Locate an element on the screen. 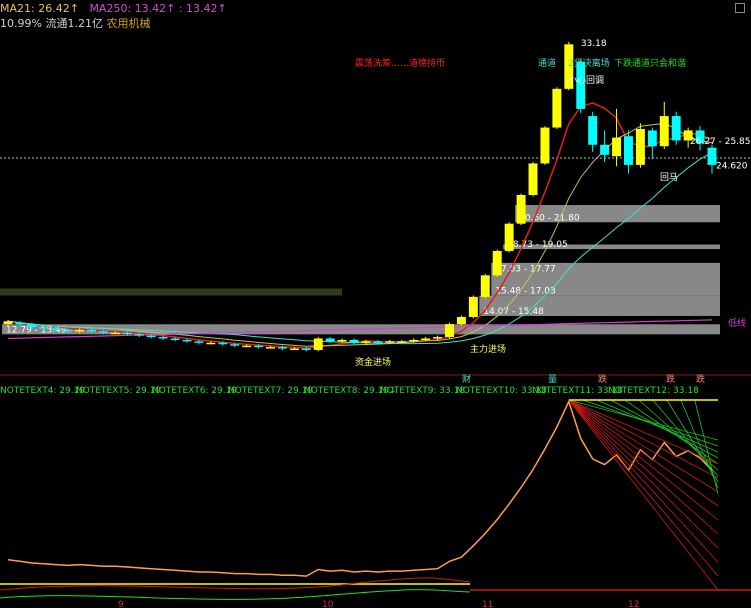 This screenshot has width=751, height=608. x-axis-tick: 12 is located at coordinates (633, 604).